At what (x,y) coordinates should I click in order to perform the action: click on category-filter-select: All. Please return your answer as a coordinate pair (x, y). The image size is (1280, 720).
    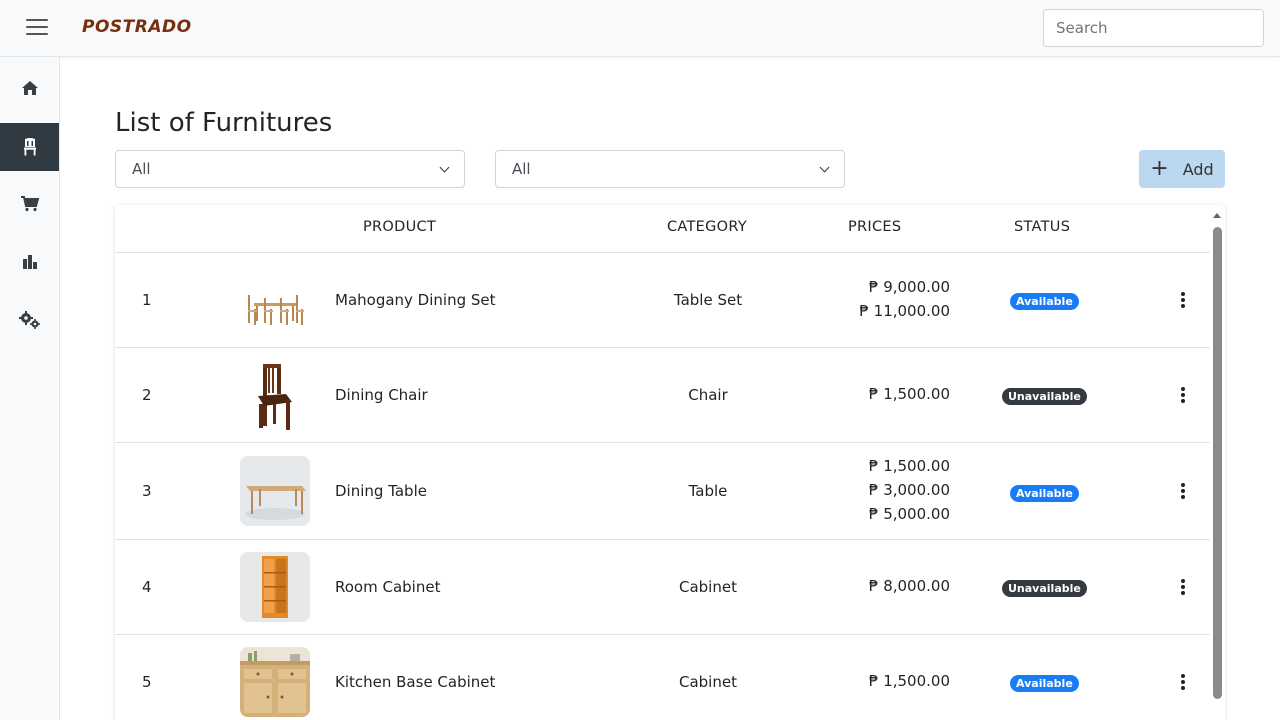
    Looking at the image, I should click on (290, 169).